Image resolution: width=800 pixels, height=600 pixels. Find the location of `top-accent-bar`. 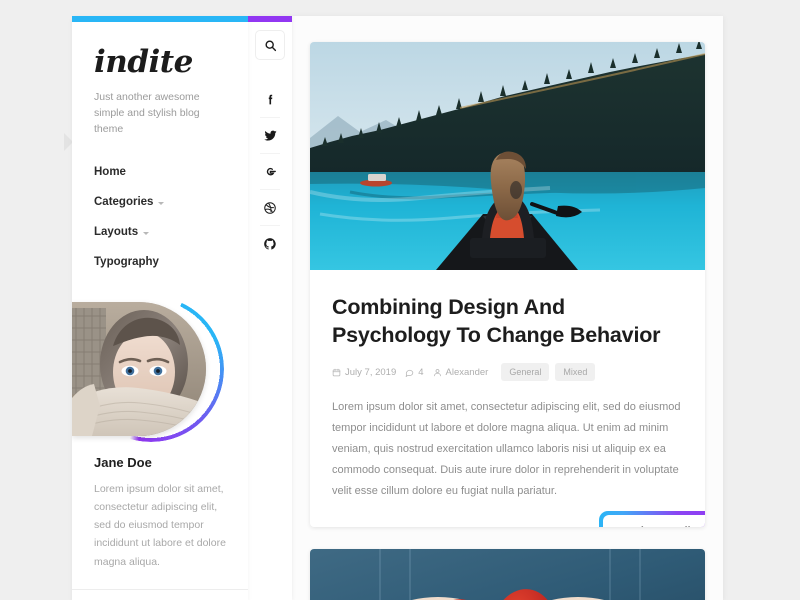

top-accent-bar is located at coordinates (182, 19).